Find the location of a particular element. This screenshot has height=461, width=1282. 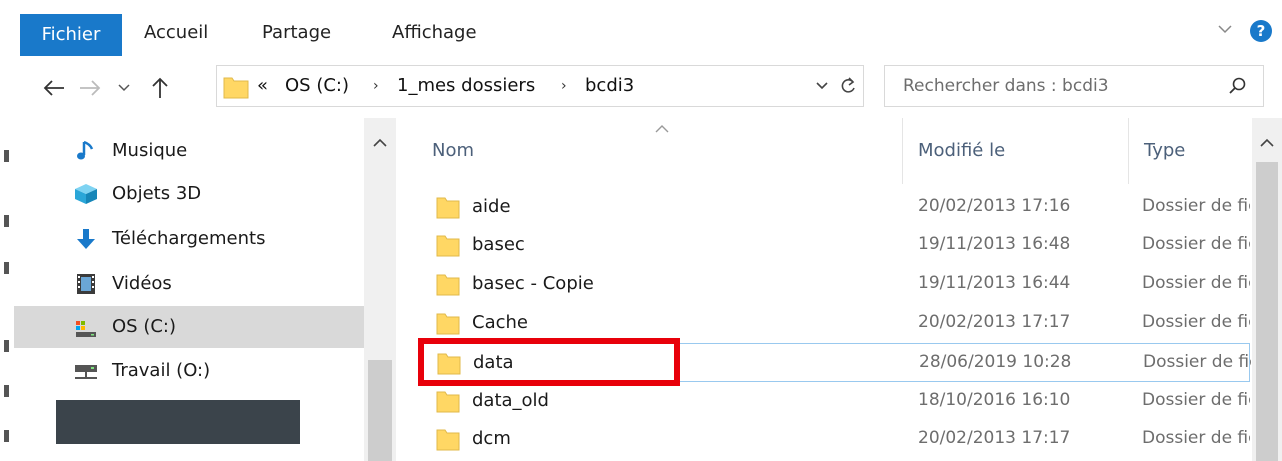

file-modified: 20/02/2013 17:16 is located at coordinates (994, 206).